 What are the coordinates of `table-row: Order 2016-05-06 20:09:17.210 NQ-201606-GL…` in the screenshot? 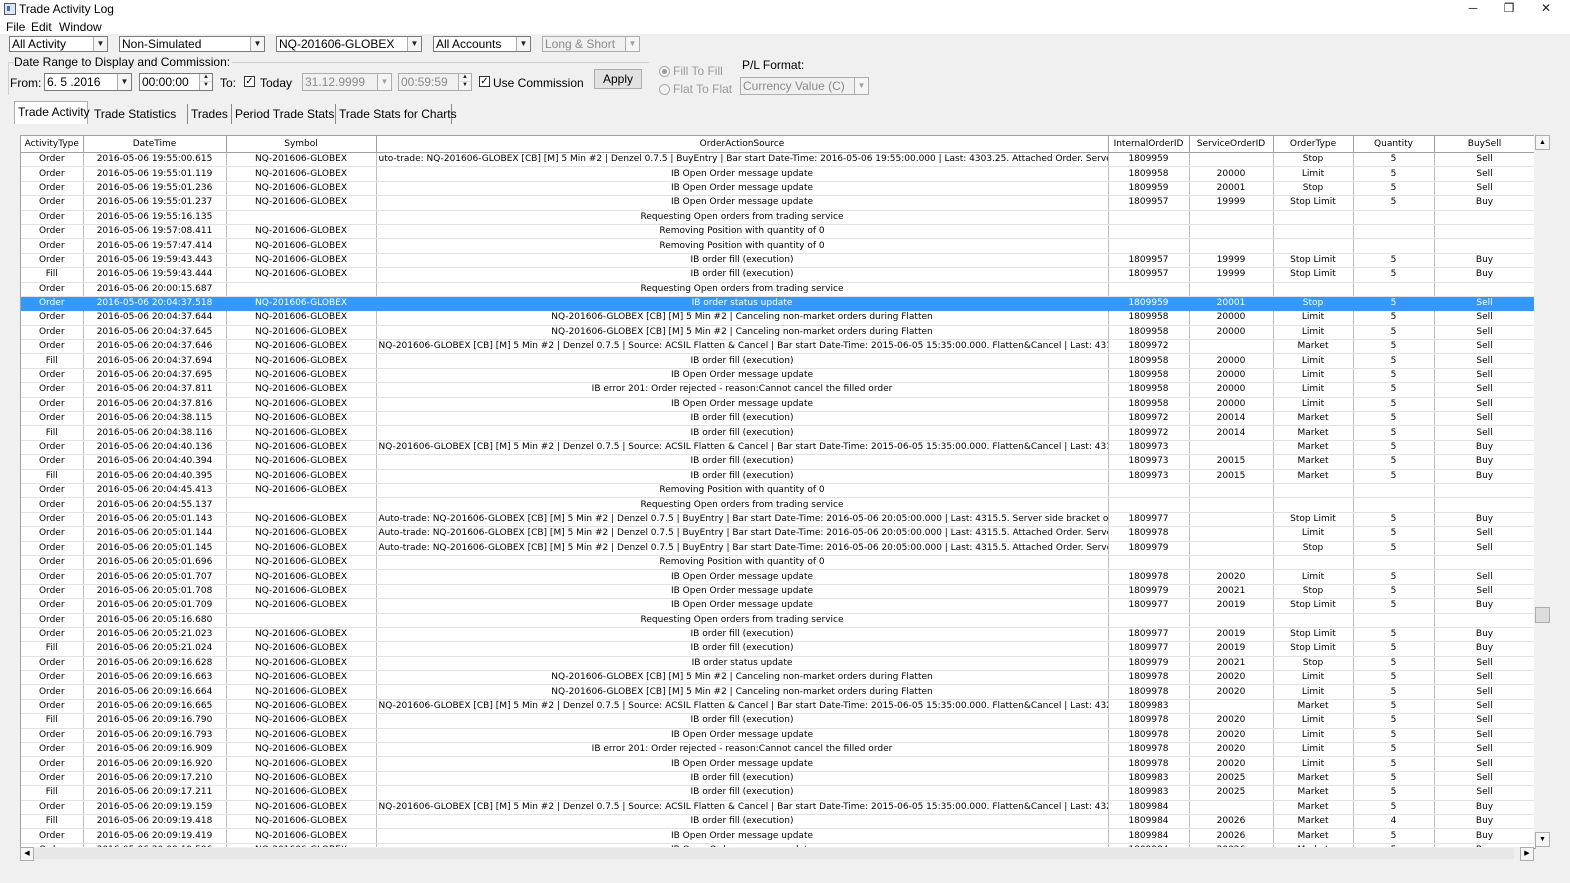 It's located at (778, 779).